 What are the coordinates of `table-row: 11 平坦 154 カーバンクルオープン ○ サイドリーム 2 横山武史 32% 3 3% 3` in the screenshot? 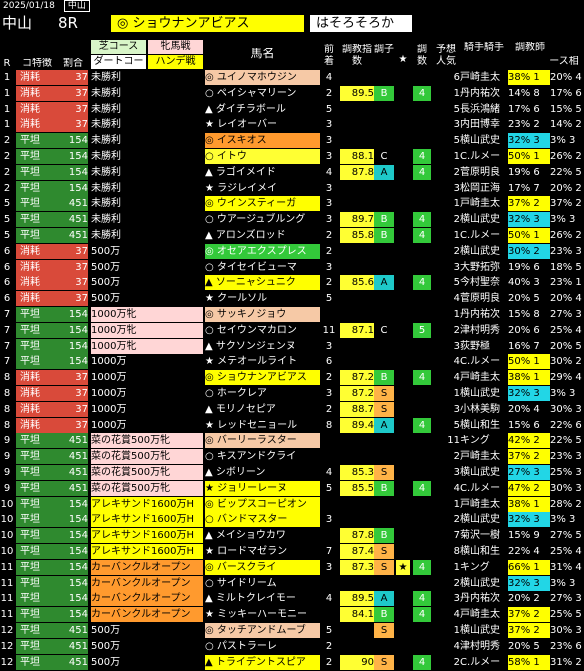 It's located at (292, 583).